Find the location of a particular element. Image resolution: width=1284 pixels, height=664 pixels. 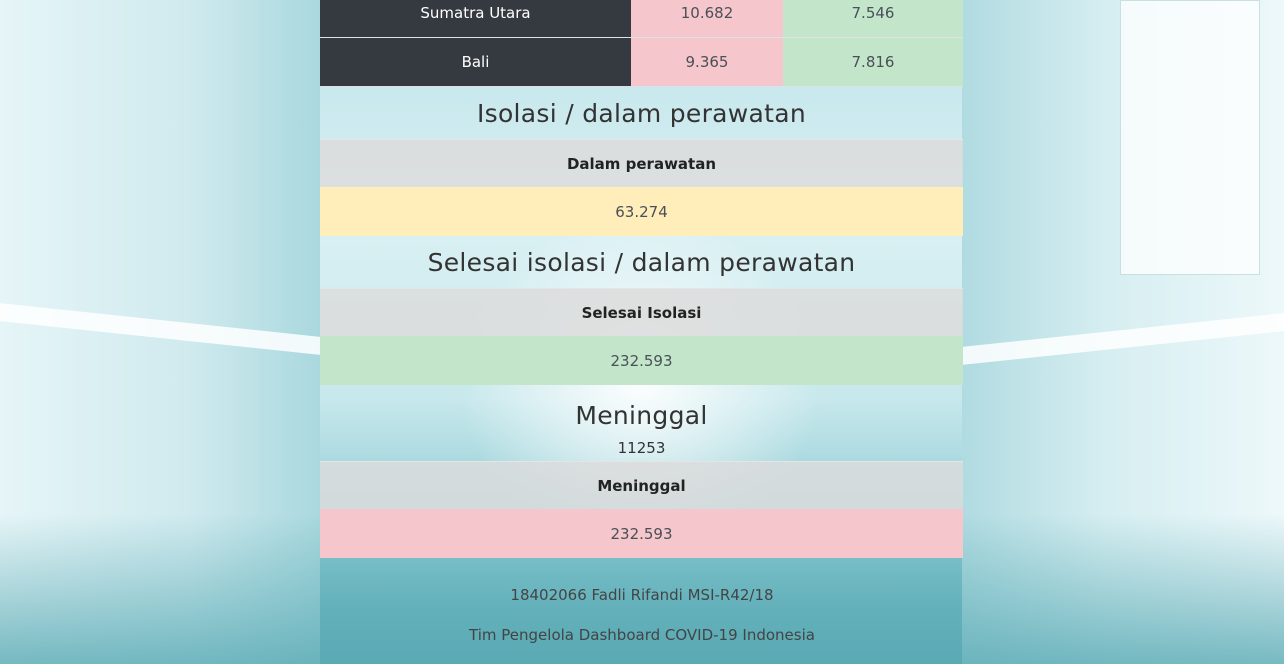

province-name: Bali is located at coordinates (475, 62).